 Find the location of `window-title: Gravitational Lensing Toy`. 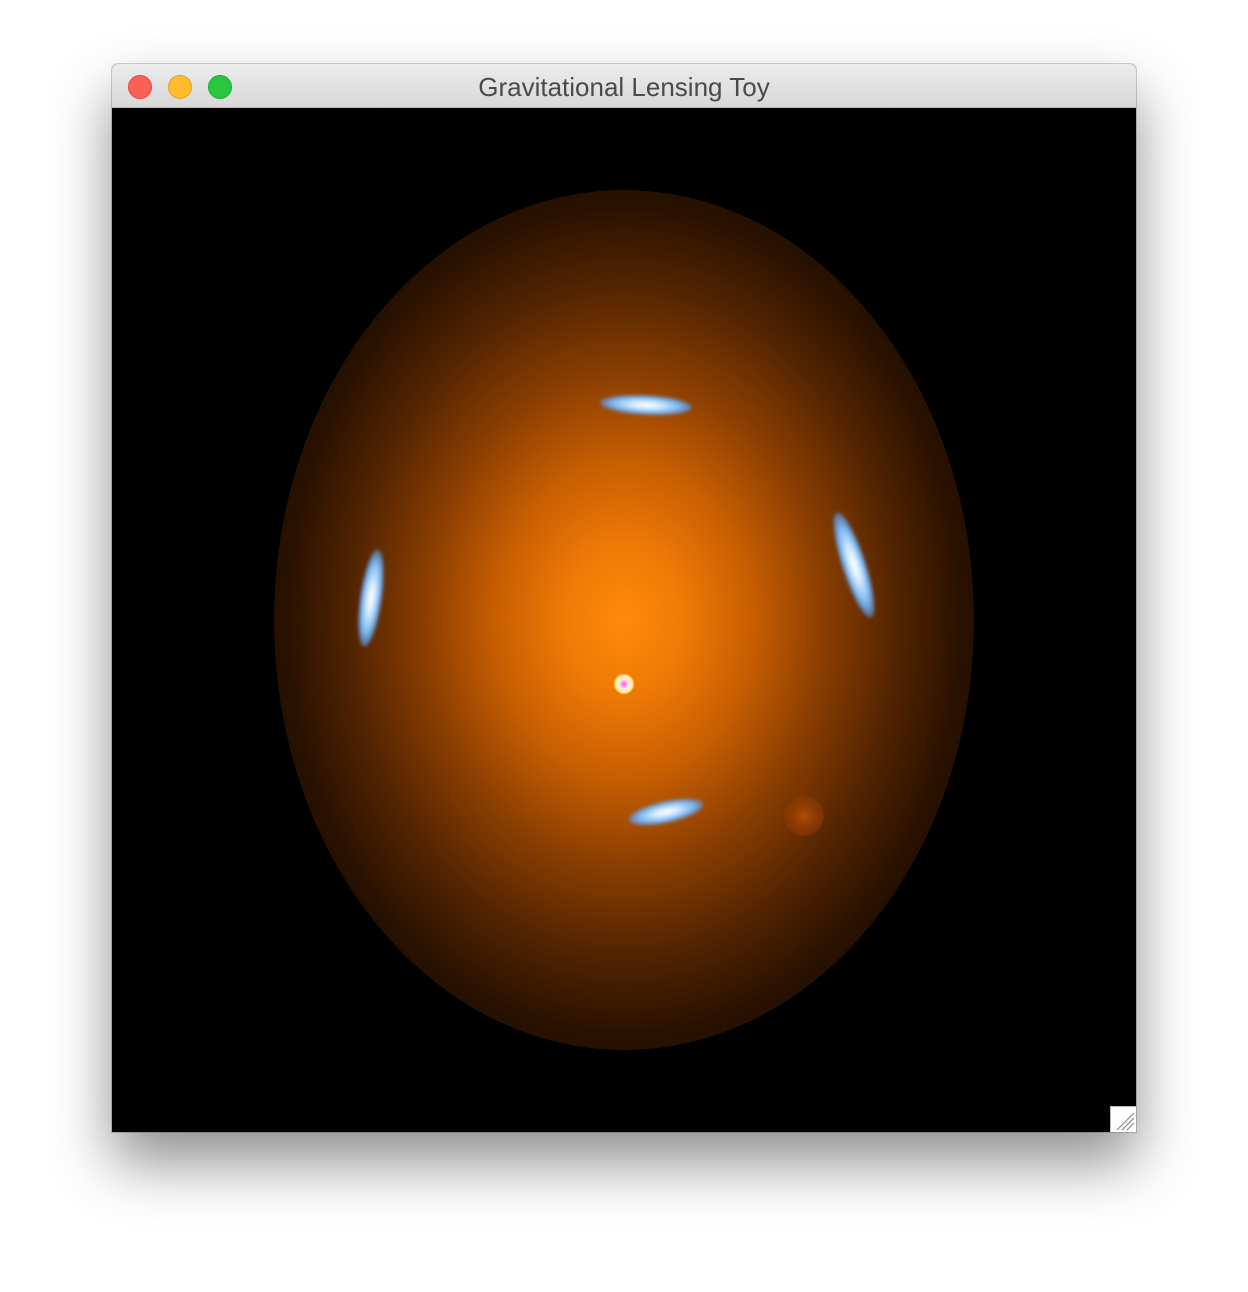

window-title: Gravitational Lensing Toy is located at coordinates (624, 87).